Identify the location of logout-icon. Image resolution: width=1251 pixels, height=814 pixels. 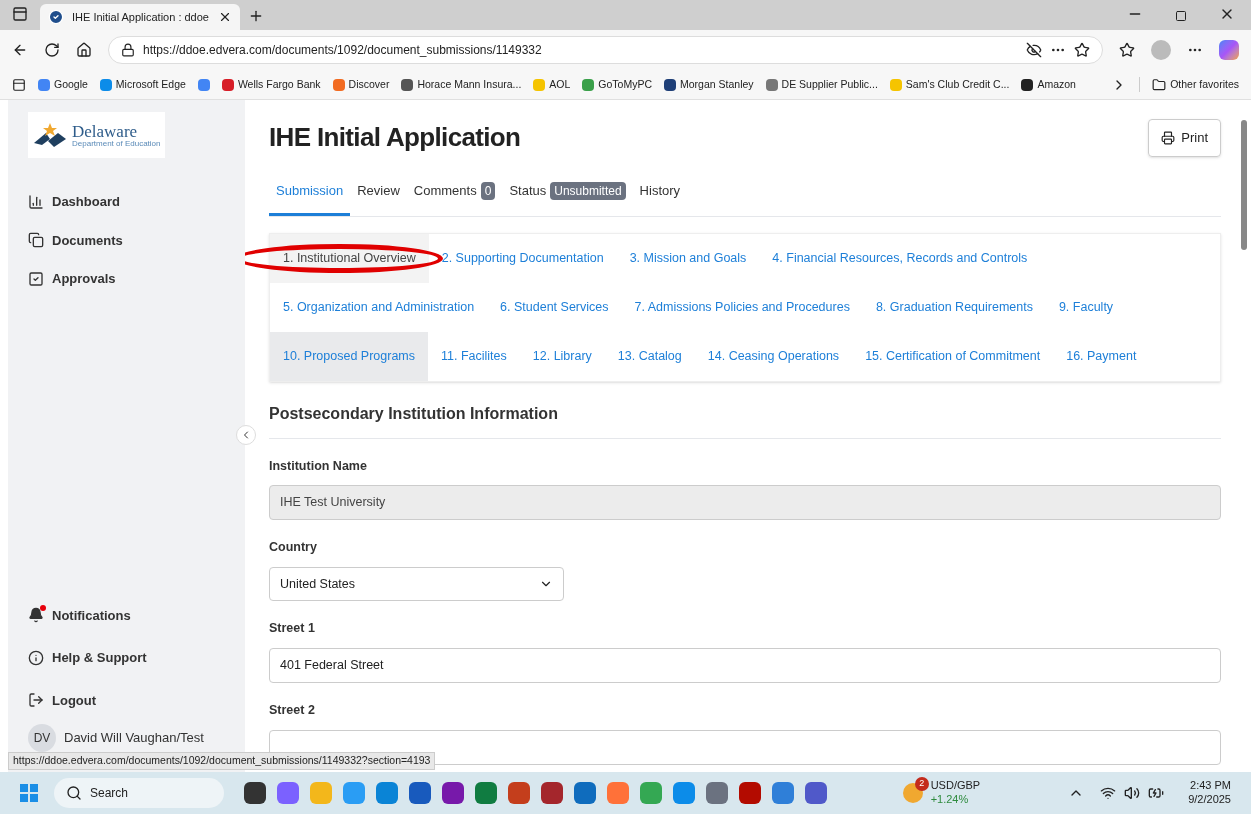
(36, 700).